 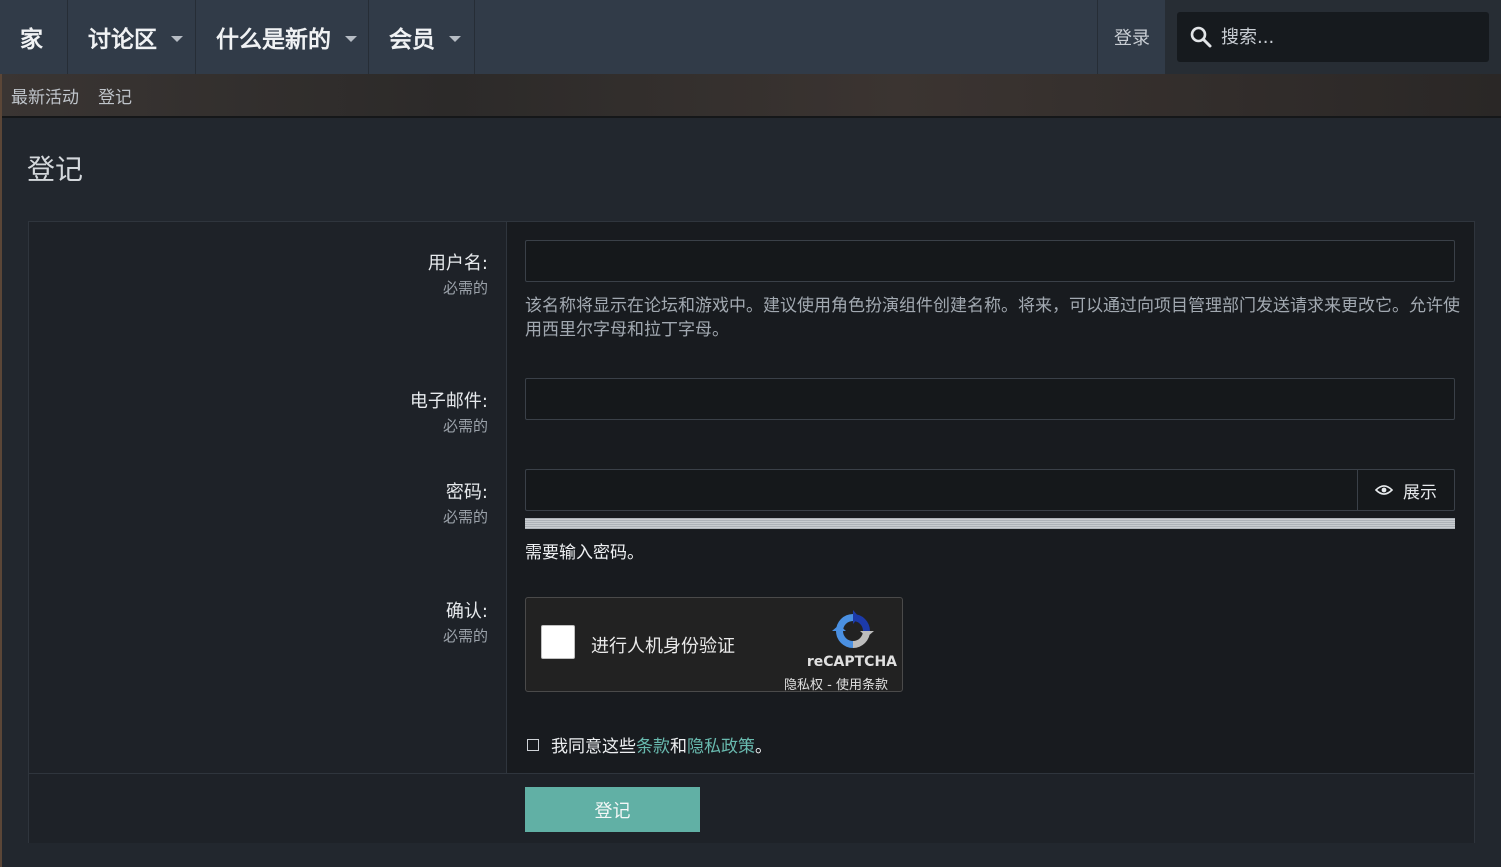 What do you see at coordinates (584, 553) in the screenshot?
I see `password-strength-message: 需要输入密码。` at bounding box center [584, 553].